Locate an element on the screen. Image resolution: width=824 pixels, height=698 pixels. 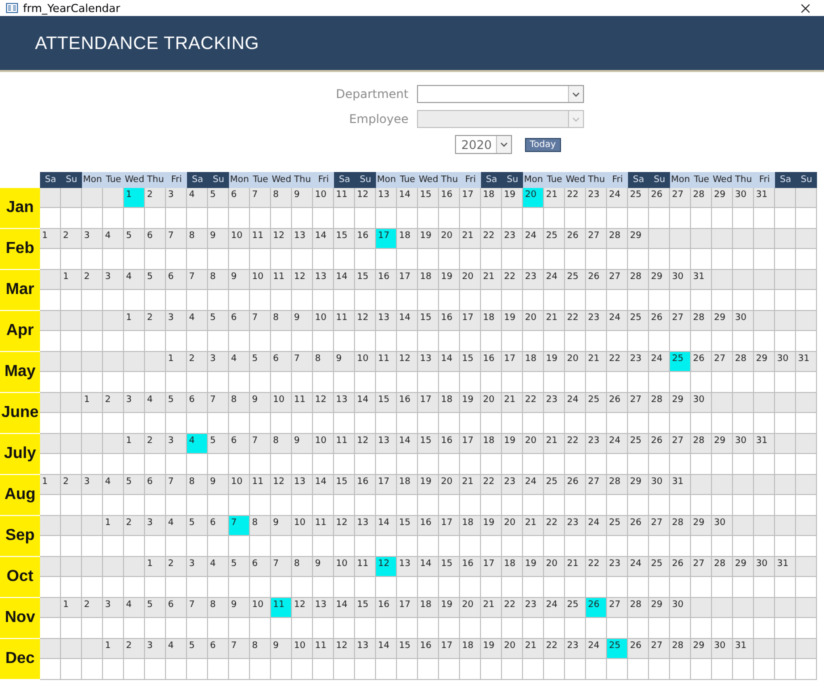
day-cell: 19 is located at coordinates (512, 198).